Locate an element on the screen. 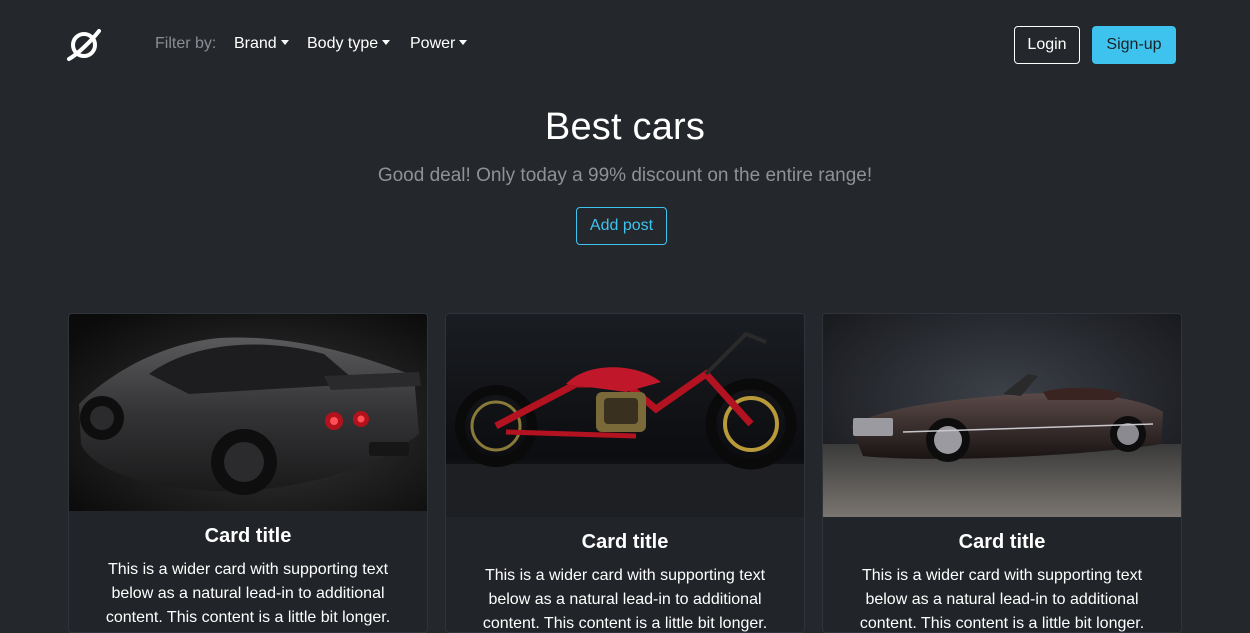 This screenshot has height=633, width=1250. card-image-sports-car is located at coordinates (248, 412).